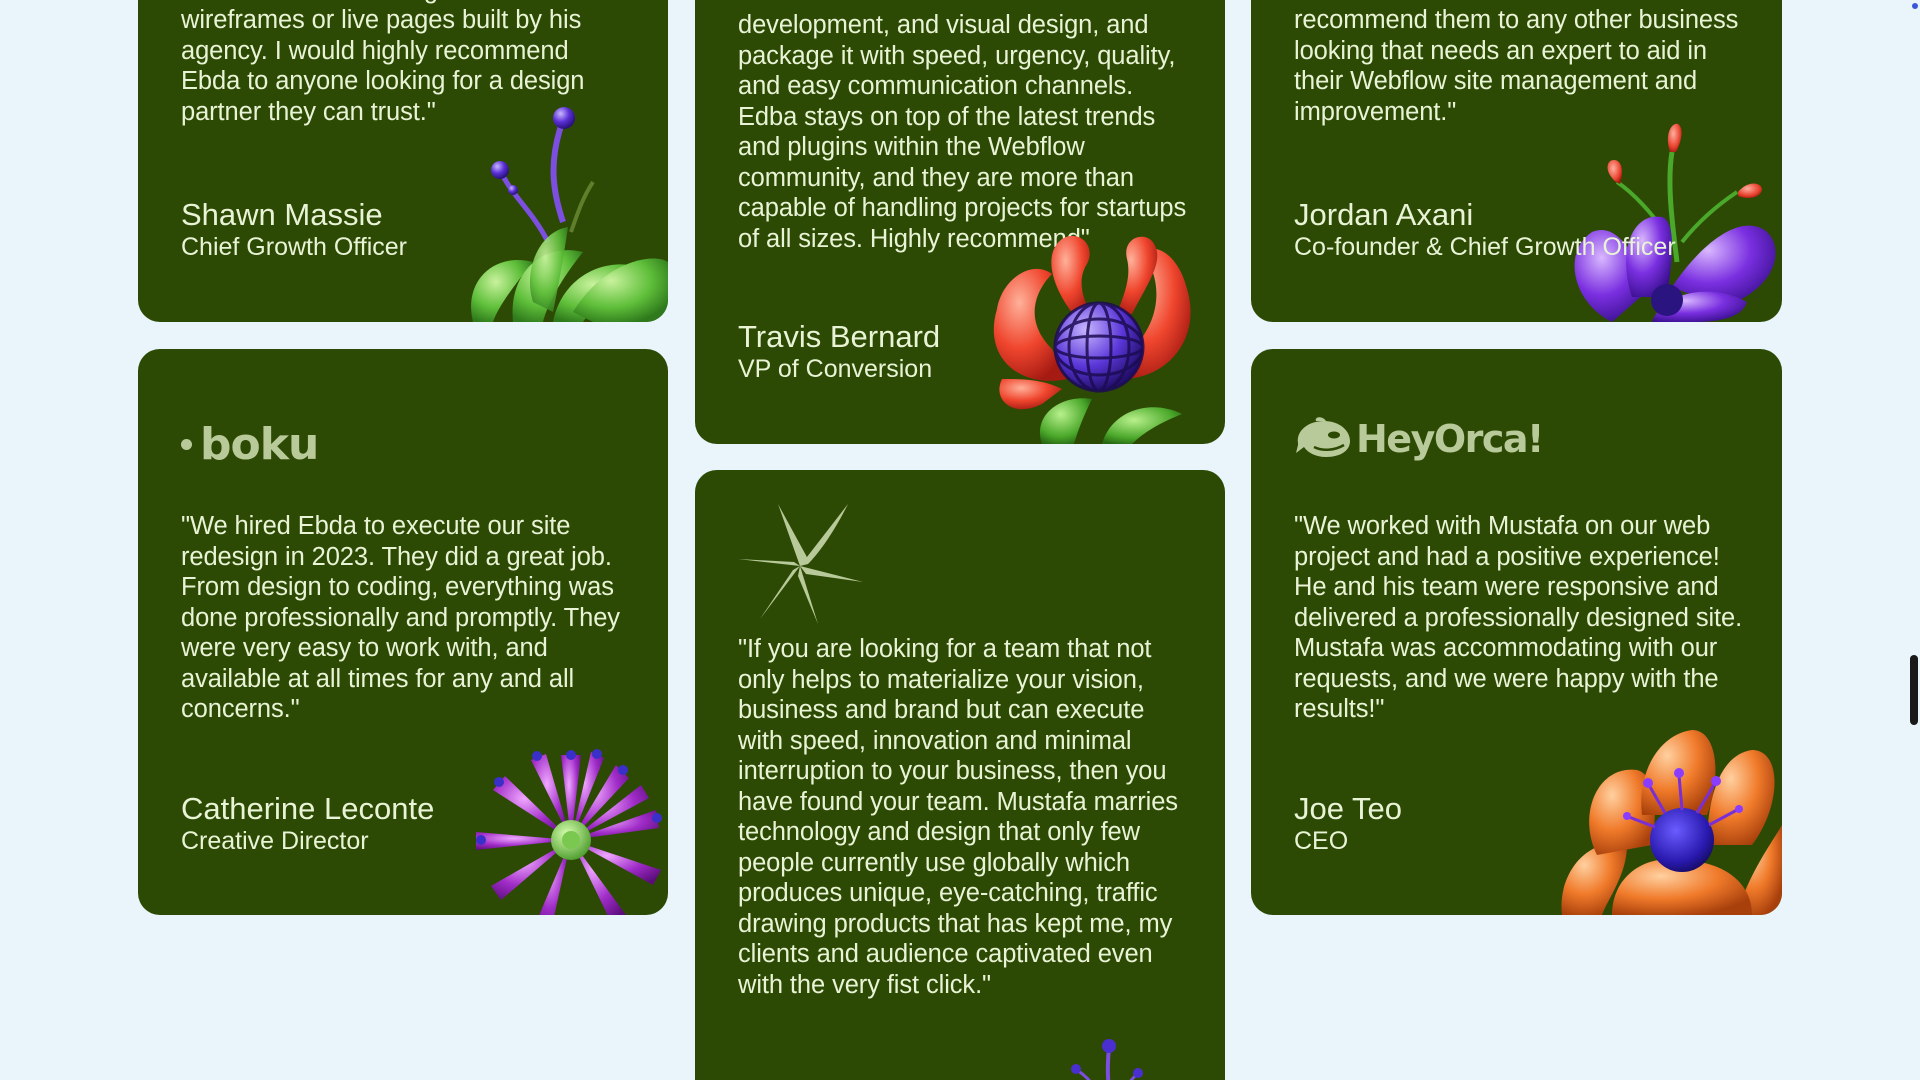  What do you see at coordinates (1450, 439) in the screenshot?
I see `logo-text: HeyOrca!` at bounding box center [1450, 439].